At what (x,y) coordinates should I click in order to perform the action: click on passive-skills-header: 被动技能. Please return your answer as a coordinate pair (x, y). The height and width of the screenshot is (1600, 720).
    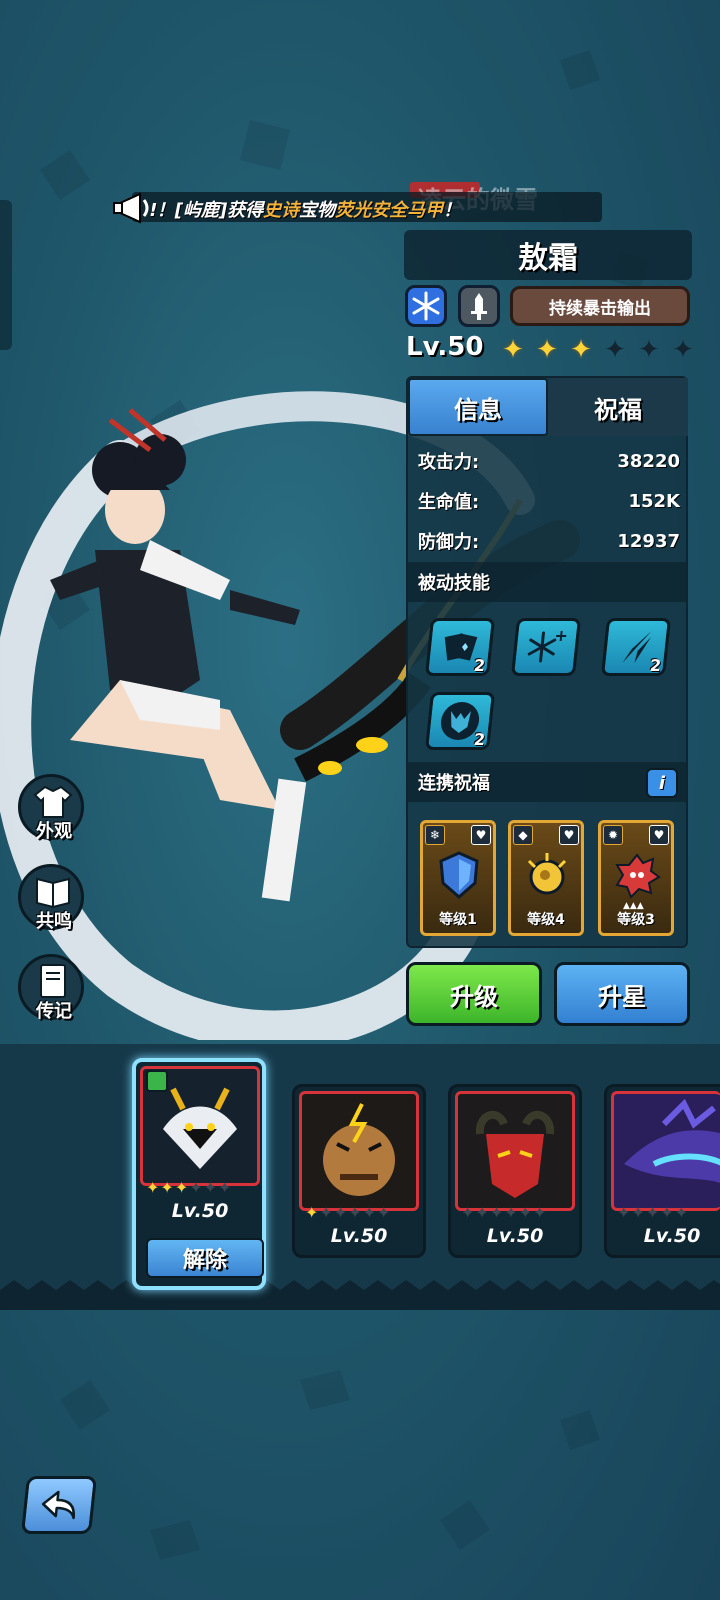
    Looking at the image, I should click on (547, 582).